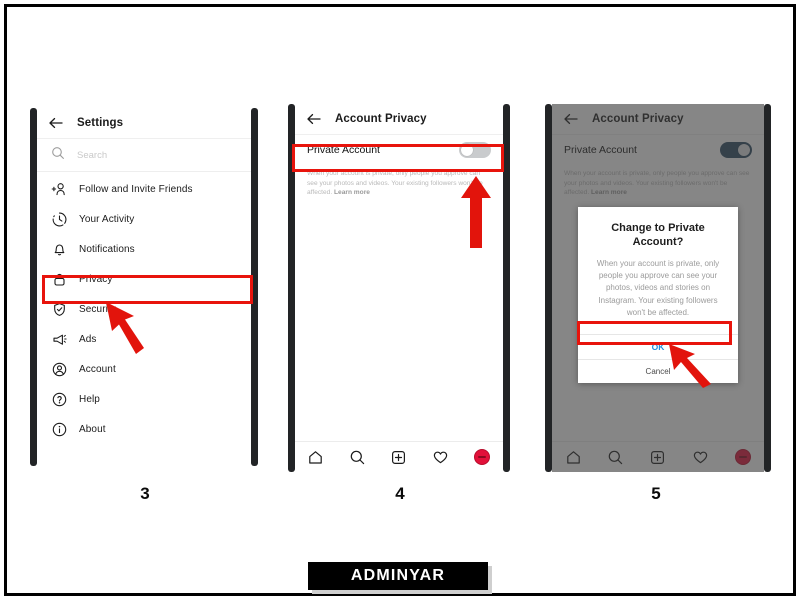 The width and height of the screenshot is (800, 600). What do you see at coordinates (59, 279) in the screenshot?
I see `lock-icon` at bounding box center [59, 279].